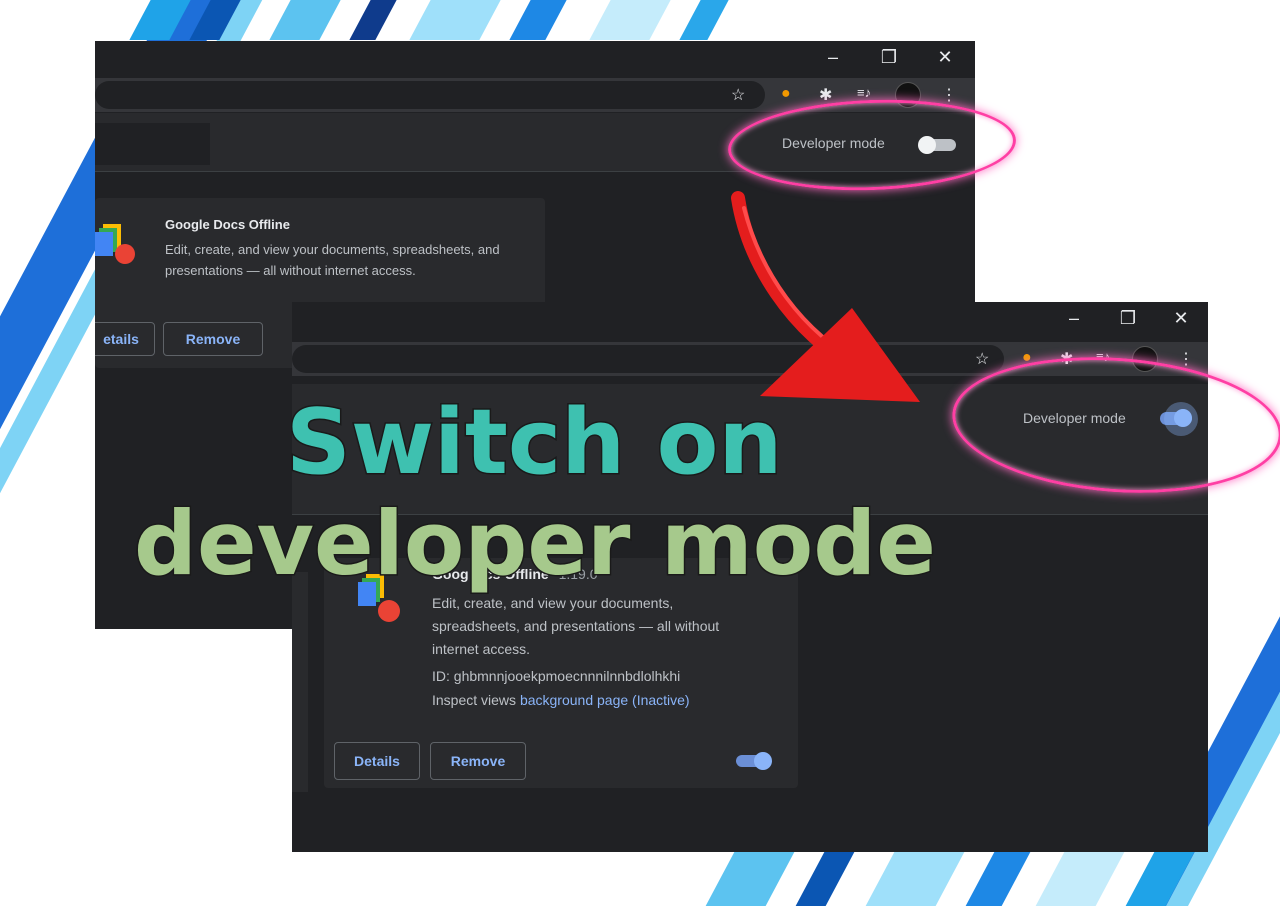 This screenshot has width=1280, height=906. I want to click on puzzle-icon: ✱, so click(825, 95).